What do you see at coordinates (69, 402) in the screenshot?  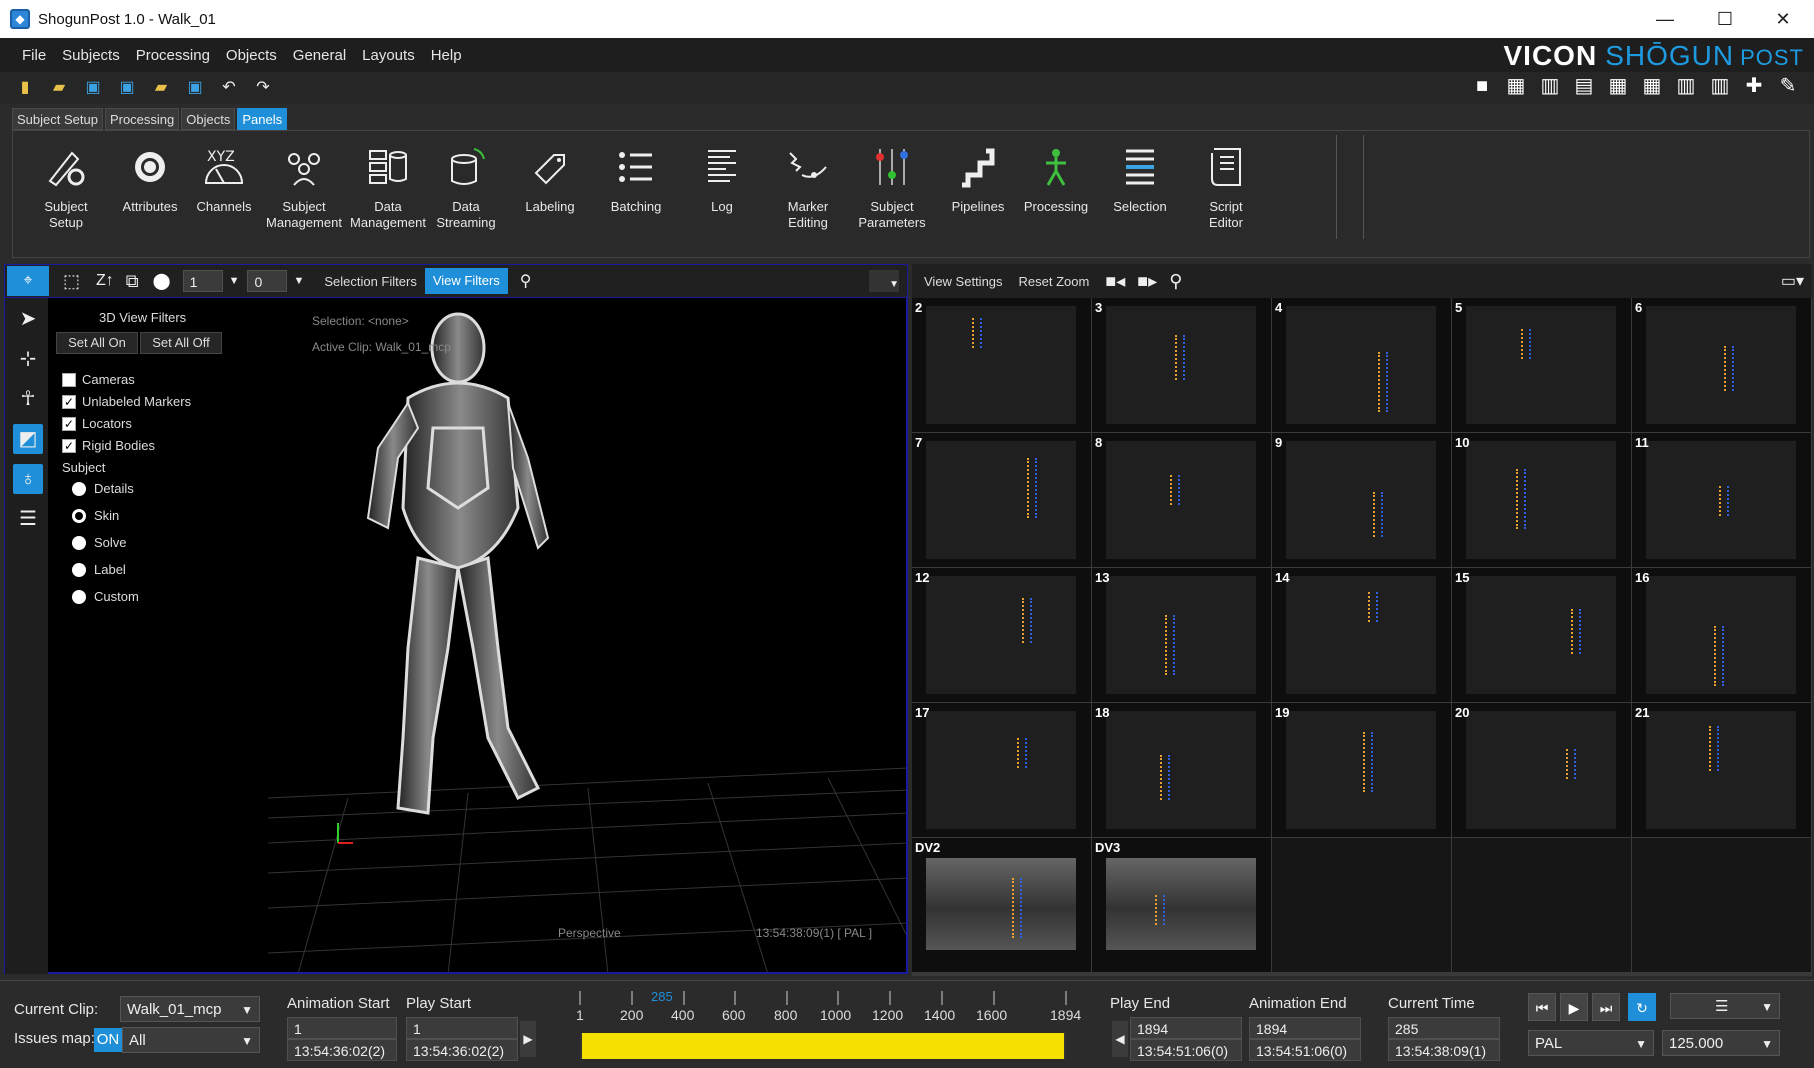 I see `unlabeled-markers-checkbox: ✓` at bounding box center [69, 402].